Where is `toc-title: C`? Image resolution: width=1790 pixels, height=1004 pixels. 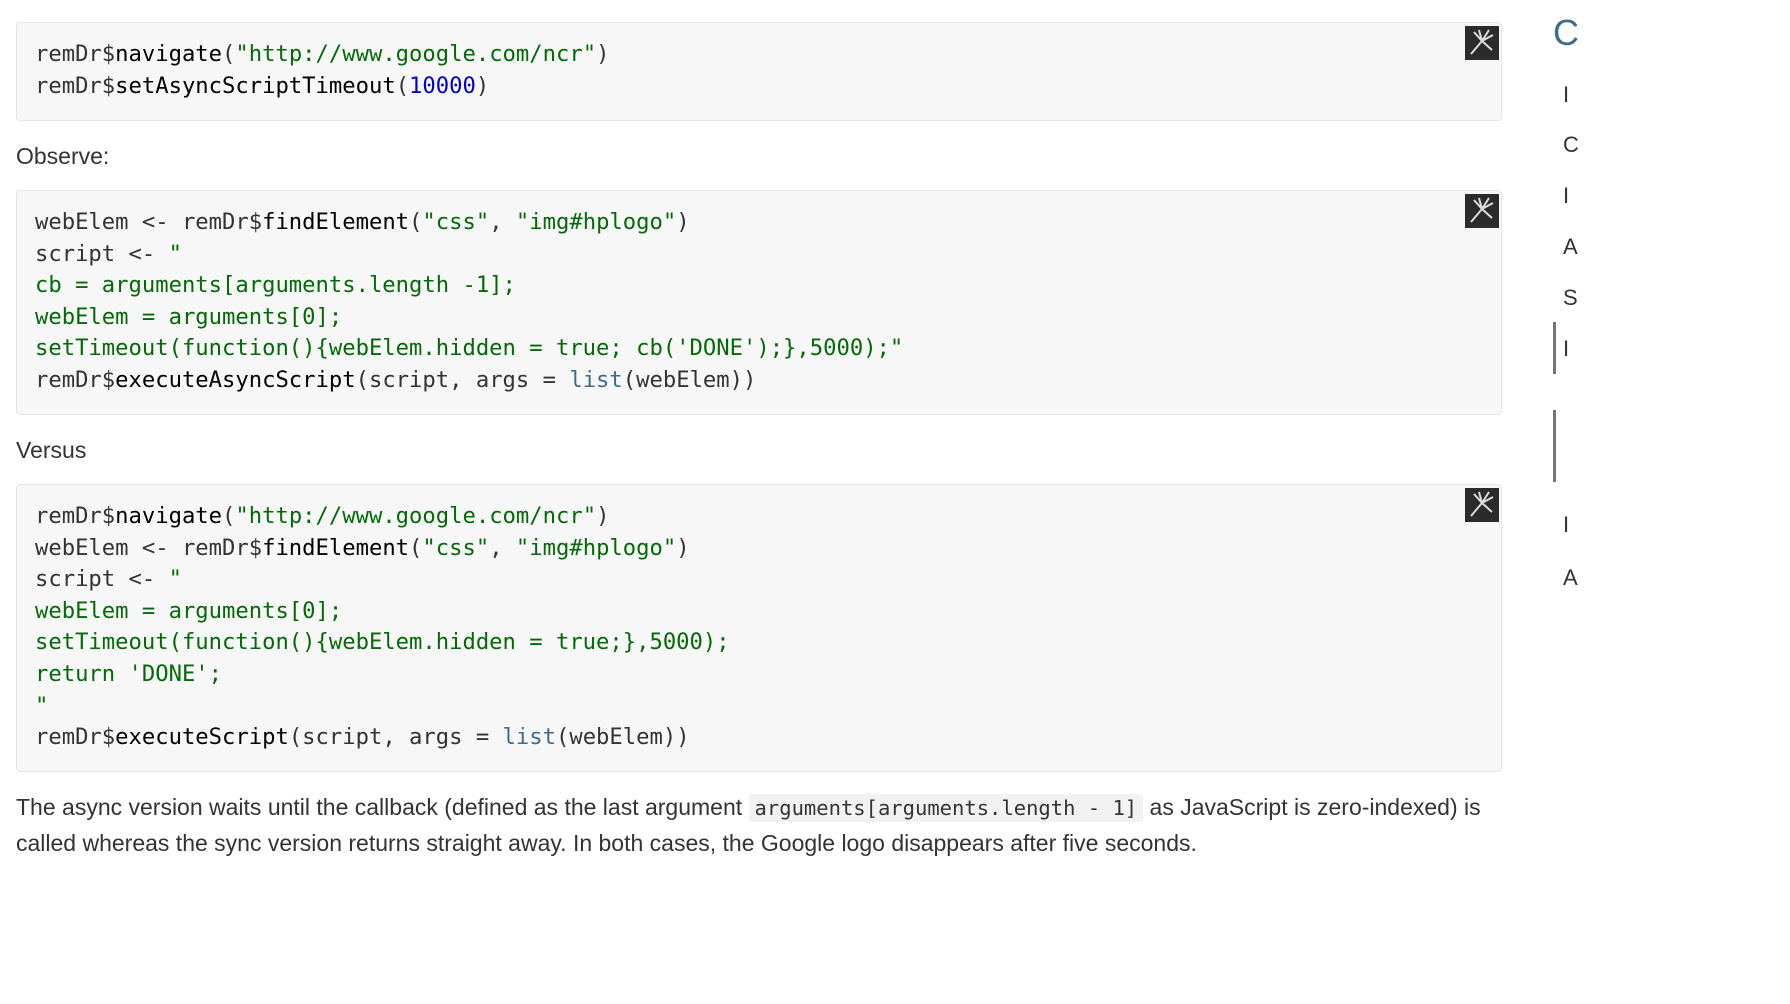 toc-title: C is located at coordinates (1566, 32).